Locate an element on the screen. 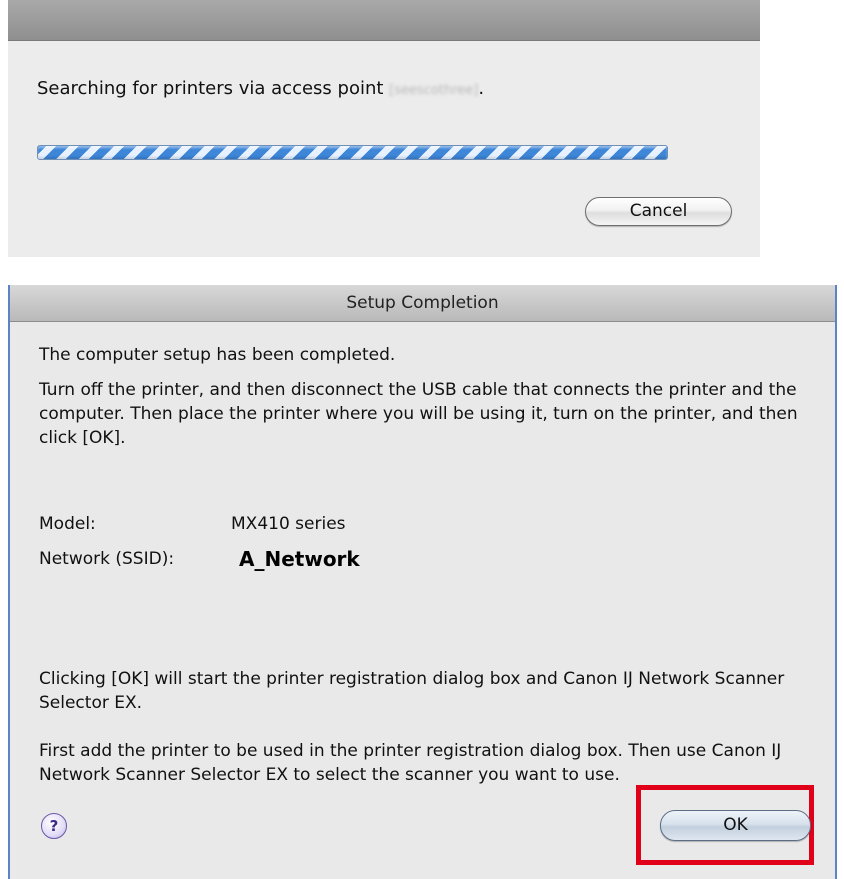  search-message-suffix: . is located at coordinates (481, 88).